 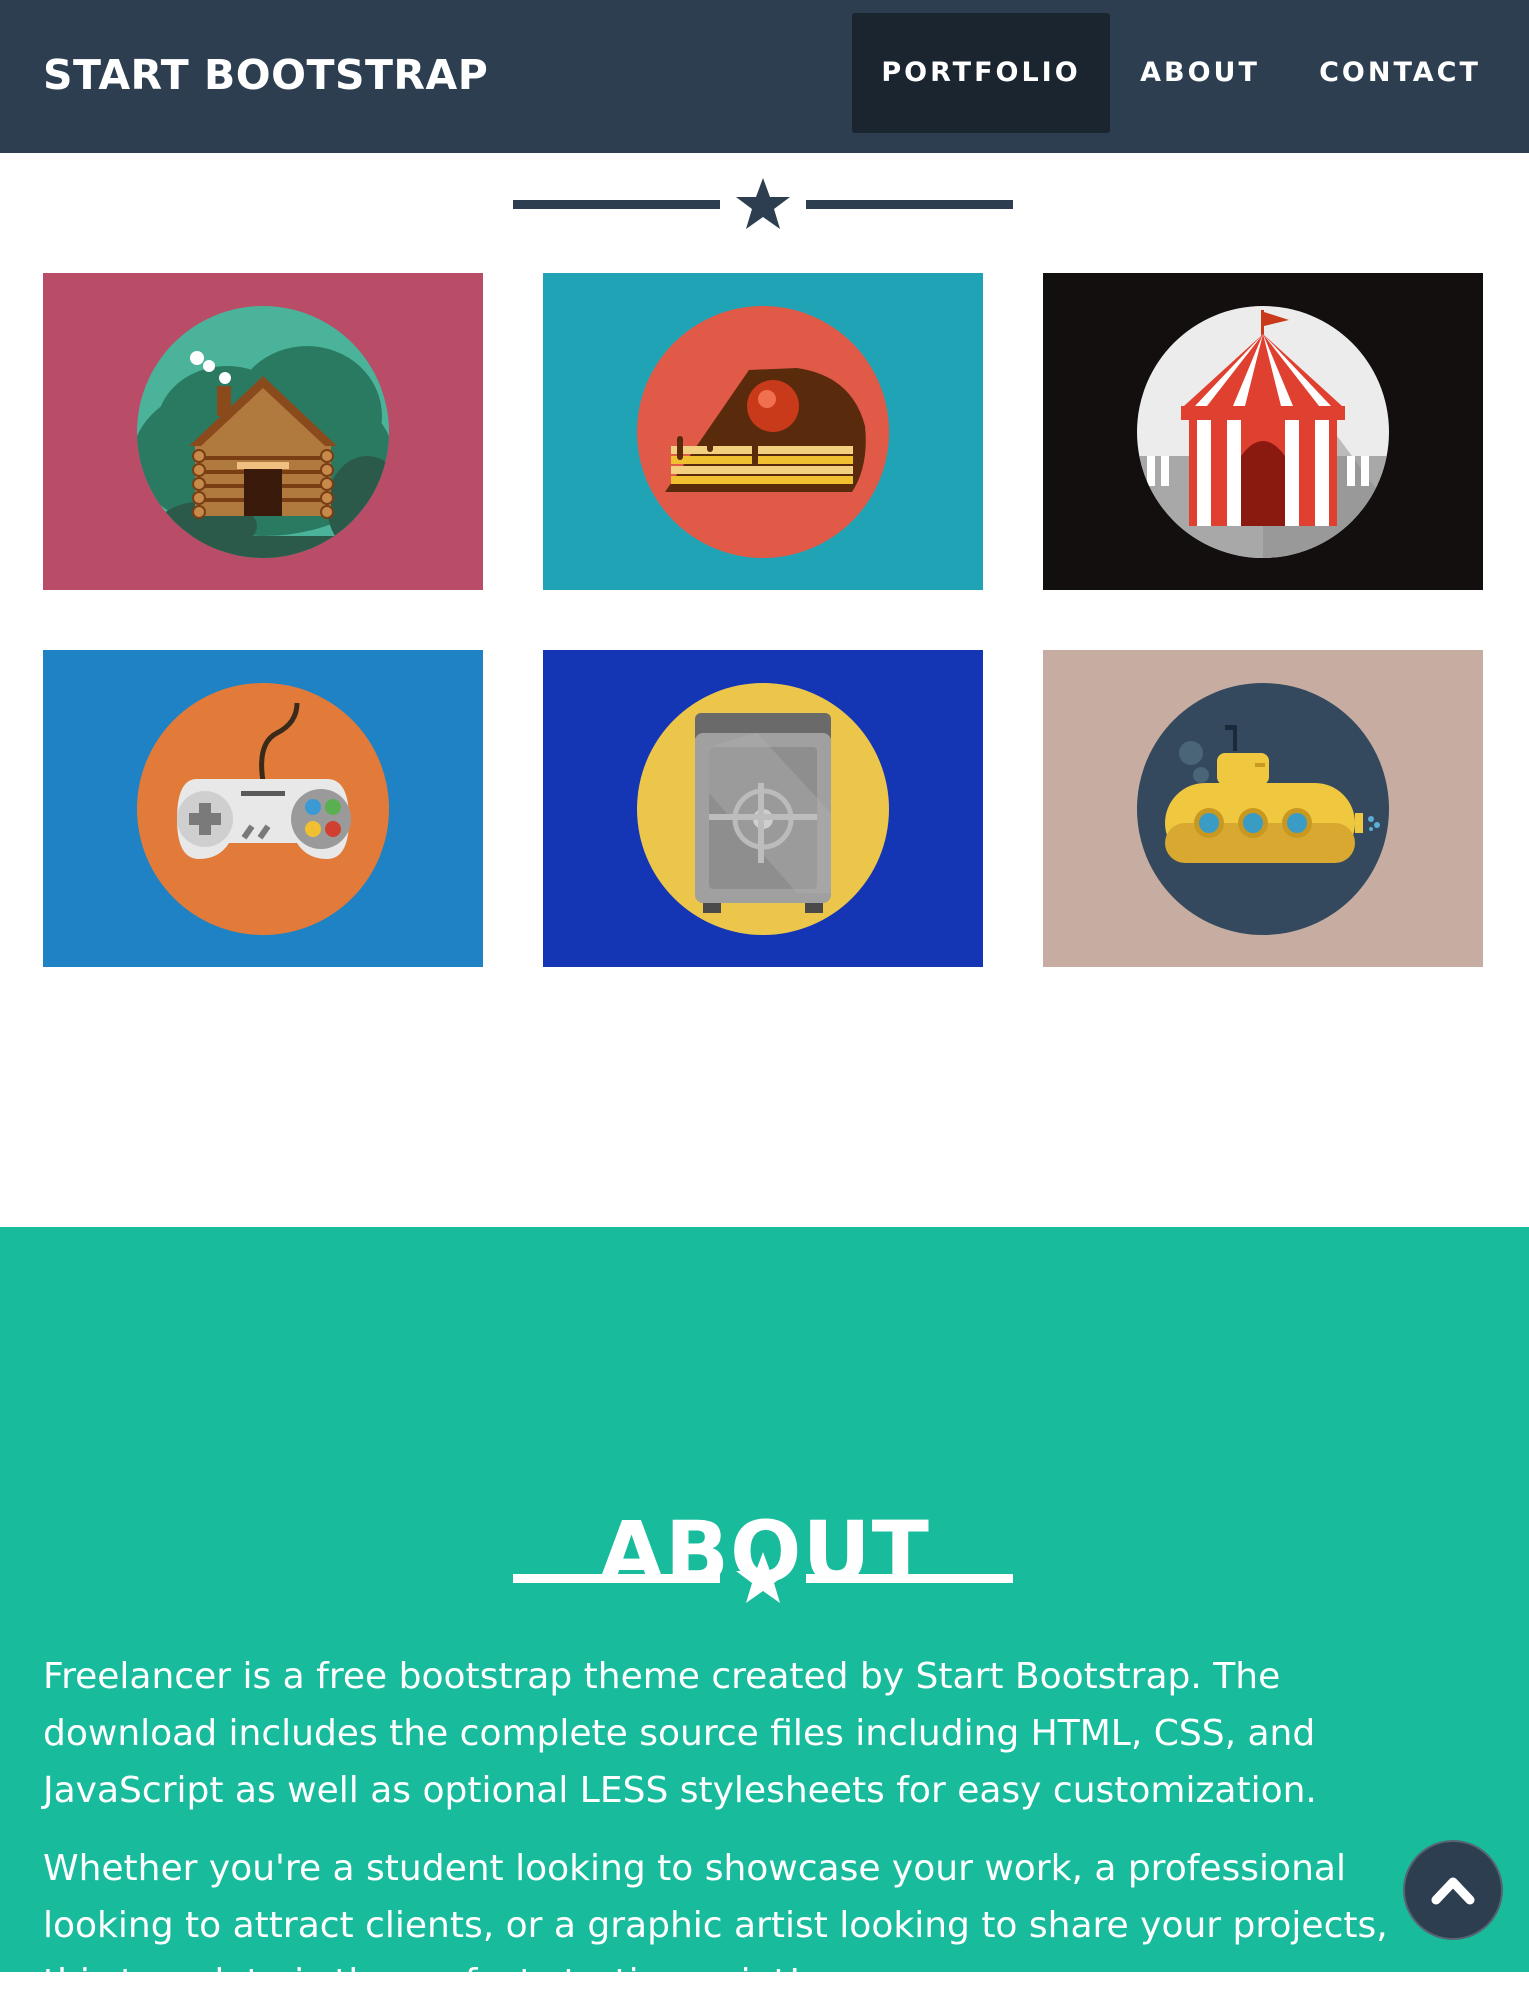 What do you see at coordinates (1200, 73) in the screenshot?
I see `nav-item-about: ABOUT` at bounding box center [1200, 73].